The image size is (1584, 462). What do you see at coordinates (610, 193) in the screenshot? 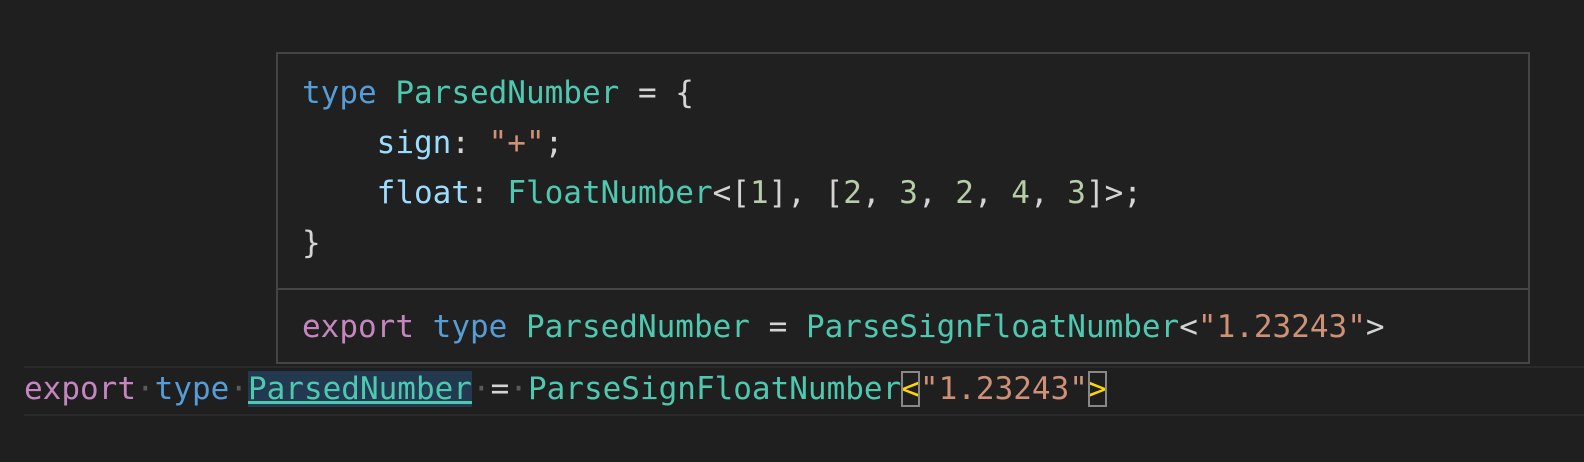
I see `type-float-number: FloatNumber` at bounding box center [610, 193].